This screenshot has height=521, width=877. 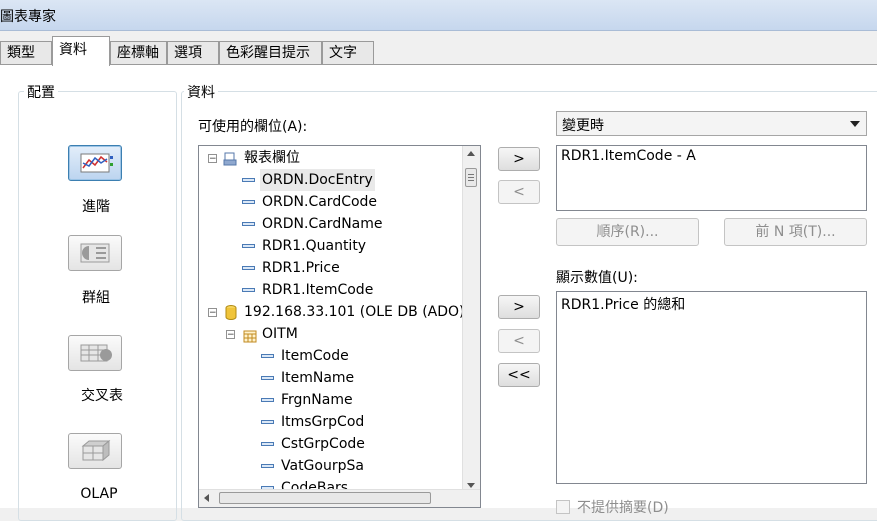 What do you see at coordinates (317, 400) in the screenshot?
I see `tree-node-label: FrgnName` at bounding box center [317, 400].